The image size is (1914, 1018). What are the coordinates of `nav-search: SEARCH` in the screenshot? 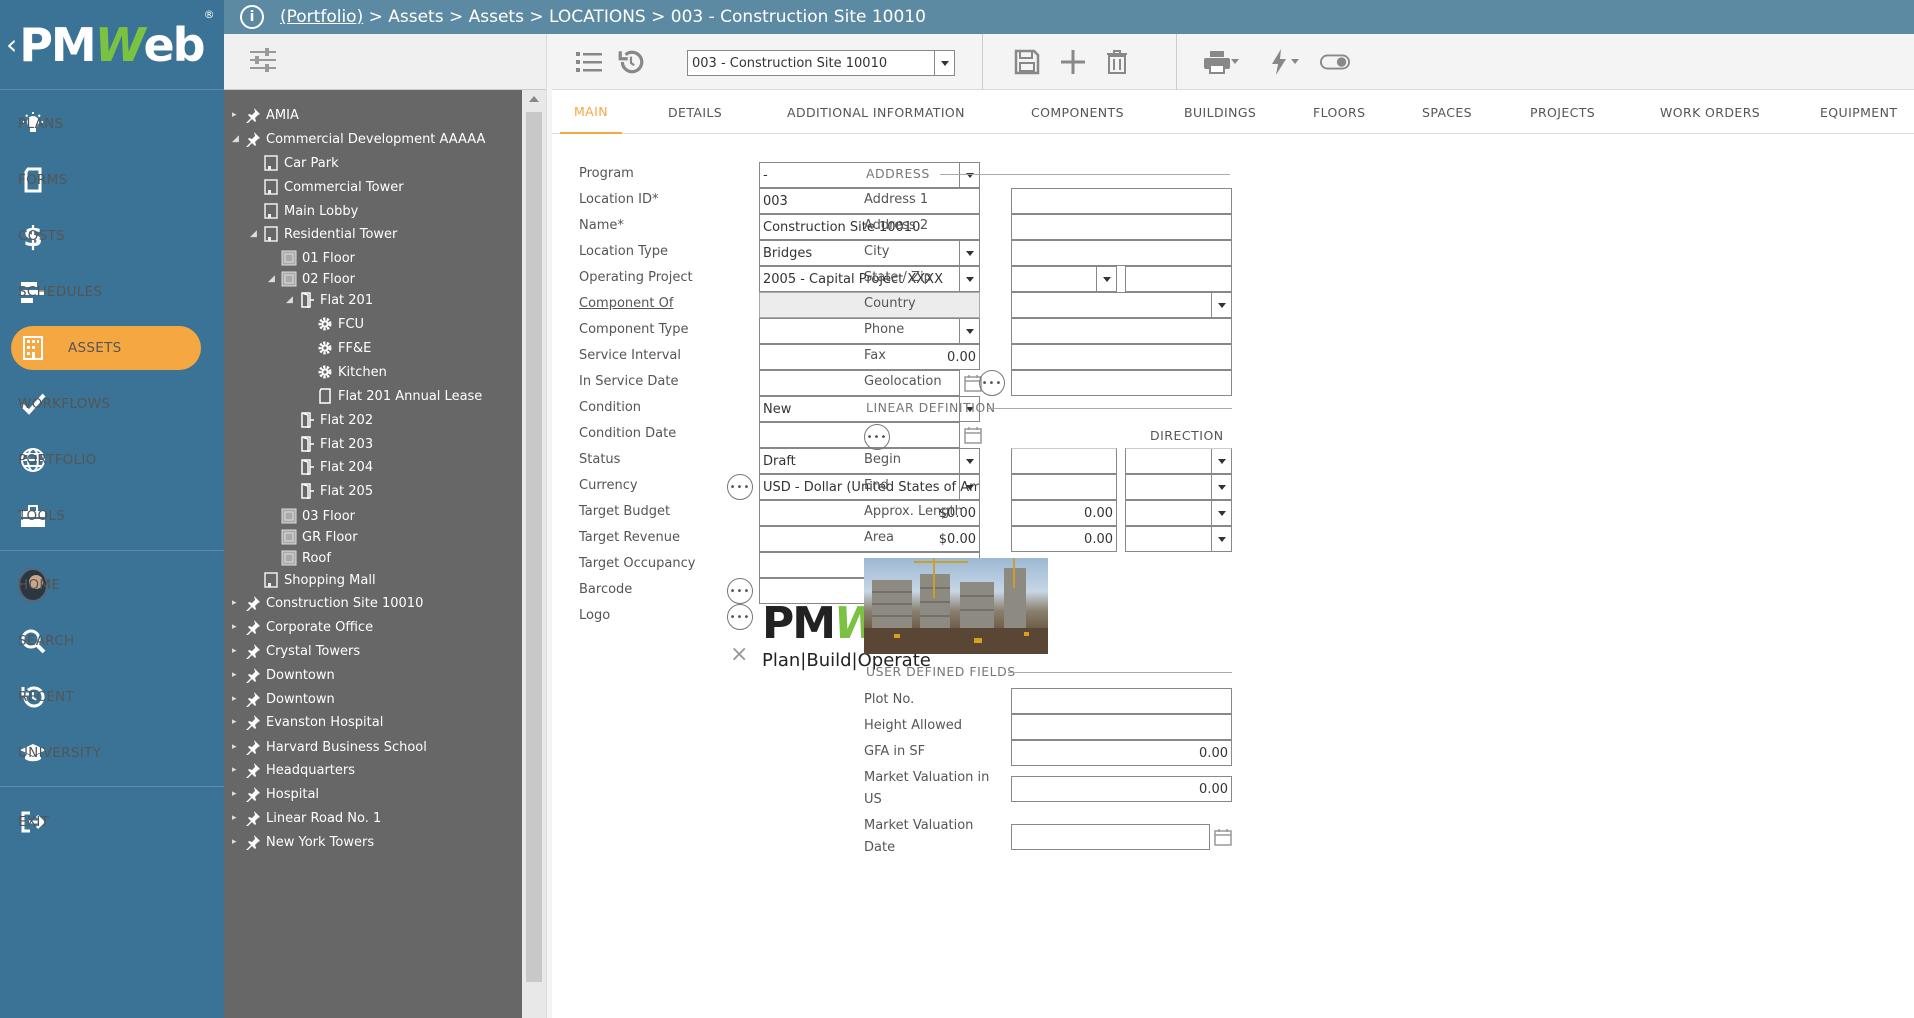 It's located at (112, 641).